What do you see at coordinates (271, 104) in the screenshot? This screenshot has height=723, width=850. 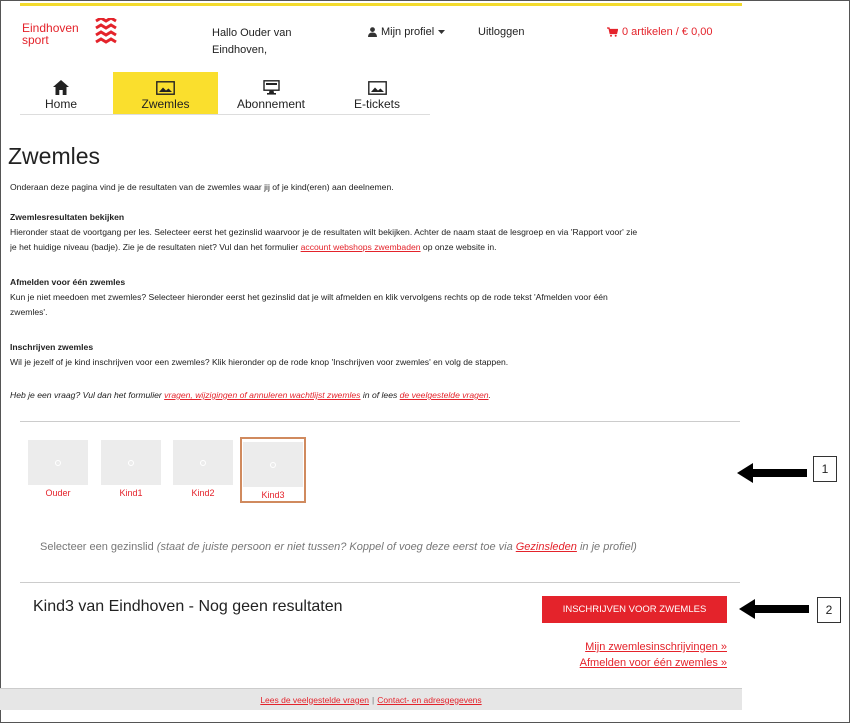 I see `nav-label-abonnement: Abonnement` at bounding box center [271, 104].